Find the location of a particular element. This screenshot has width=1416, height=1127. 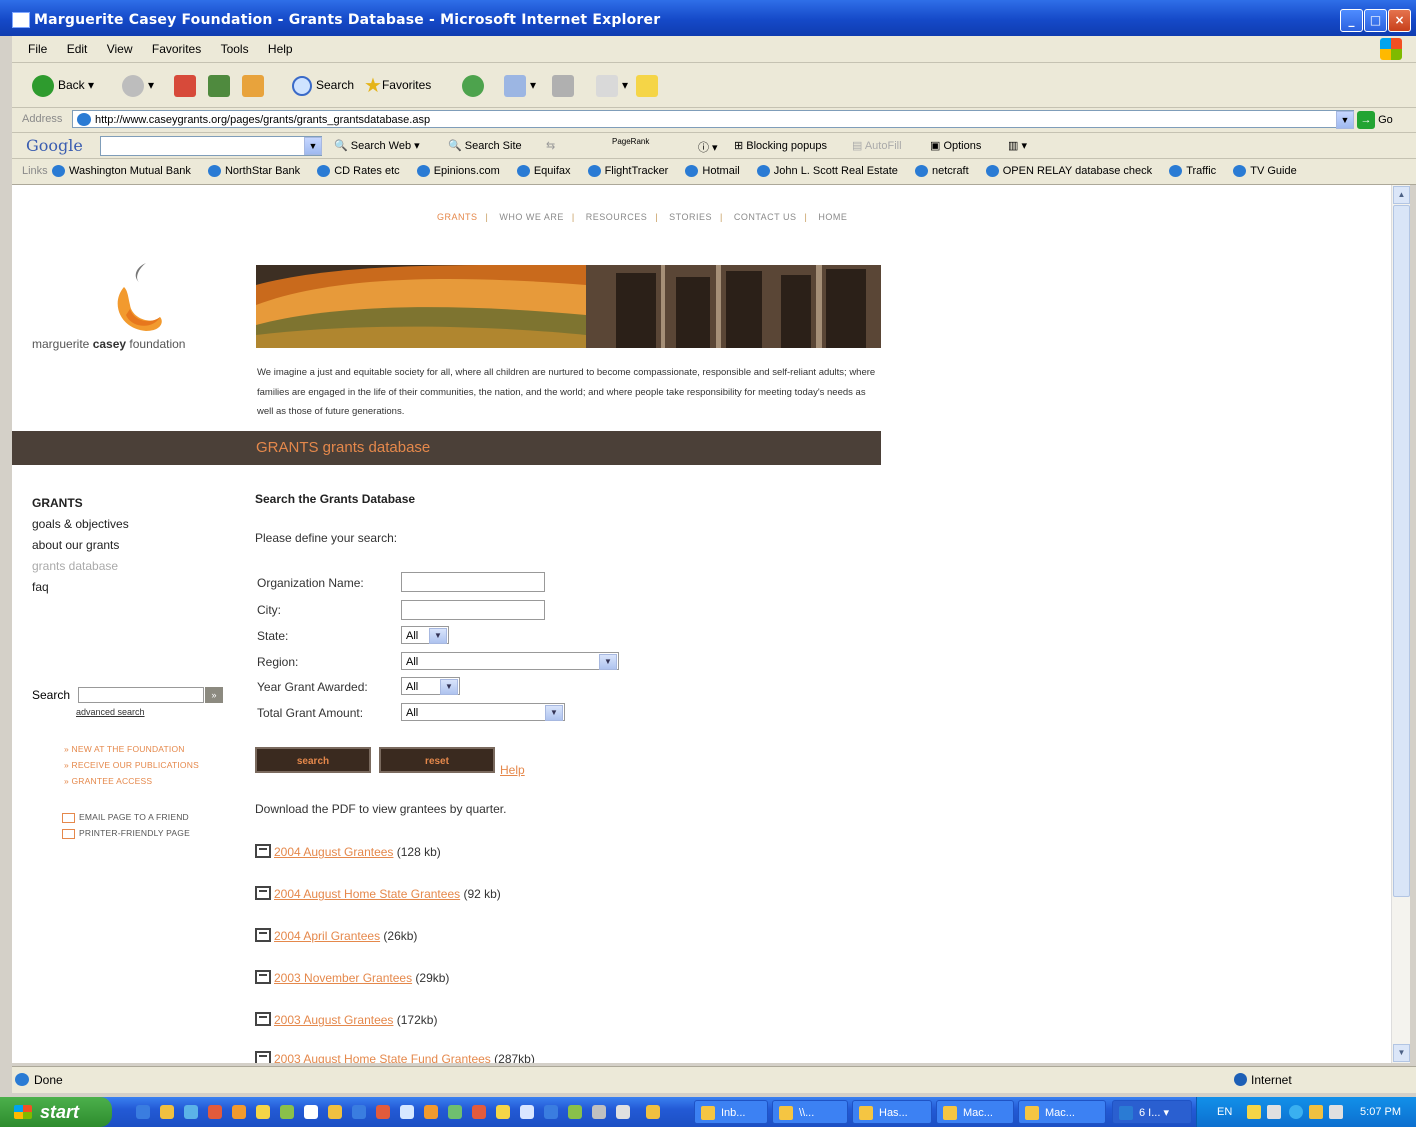

refresh-button is located at coordinates (221, 85).